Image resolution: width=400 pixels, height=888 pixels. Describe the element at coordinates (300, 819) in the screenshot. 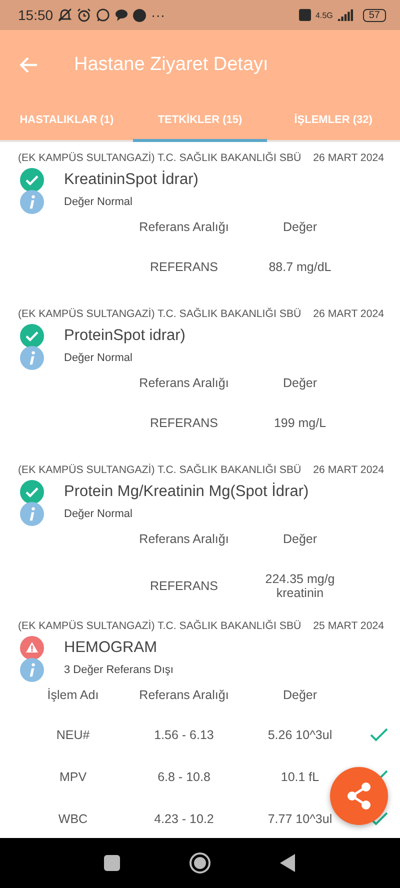

I see `table-cell-text: 7.77 10^3ul` at that location.